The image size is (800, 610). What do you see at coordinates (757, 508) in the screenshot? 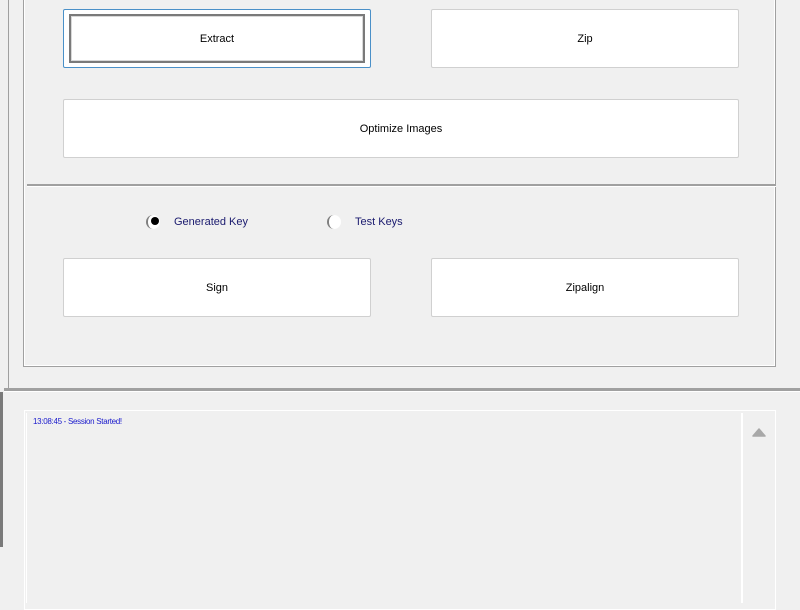
I see `log-scrollbar` at bounding box center [757, 508].